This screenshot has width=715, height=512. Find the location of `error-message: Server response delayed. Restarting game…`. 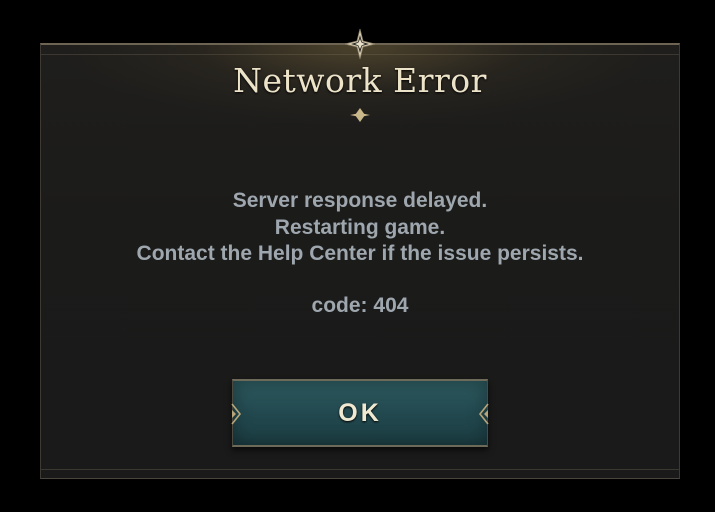

error-message: Server response delayed. Restarting game… is located at coordinates (360, 228).